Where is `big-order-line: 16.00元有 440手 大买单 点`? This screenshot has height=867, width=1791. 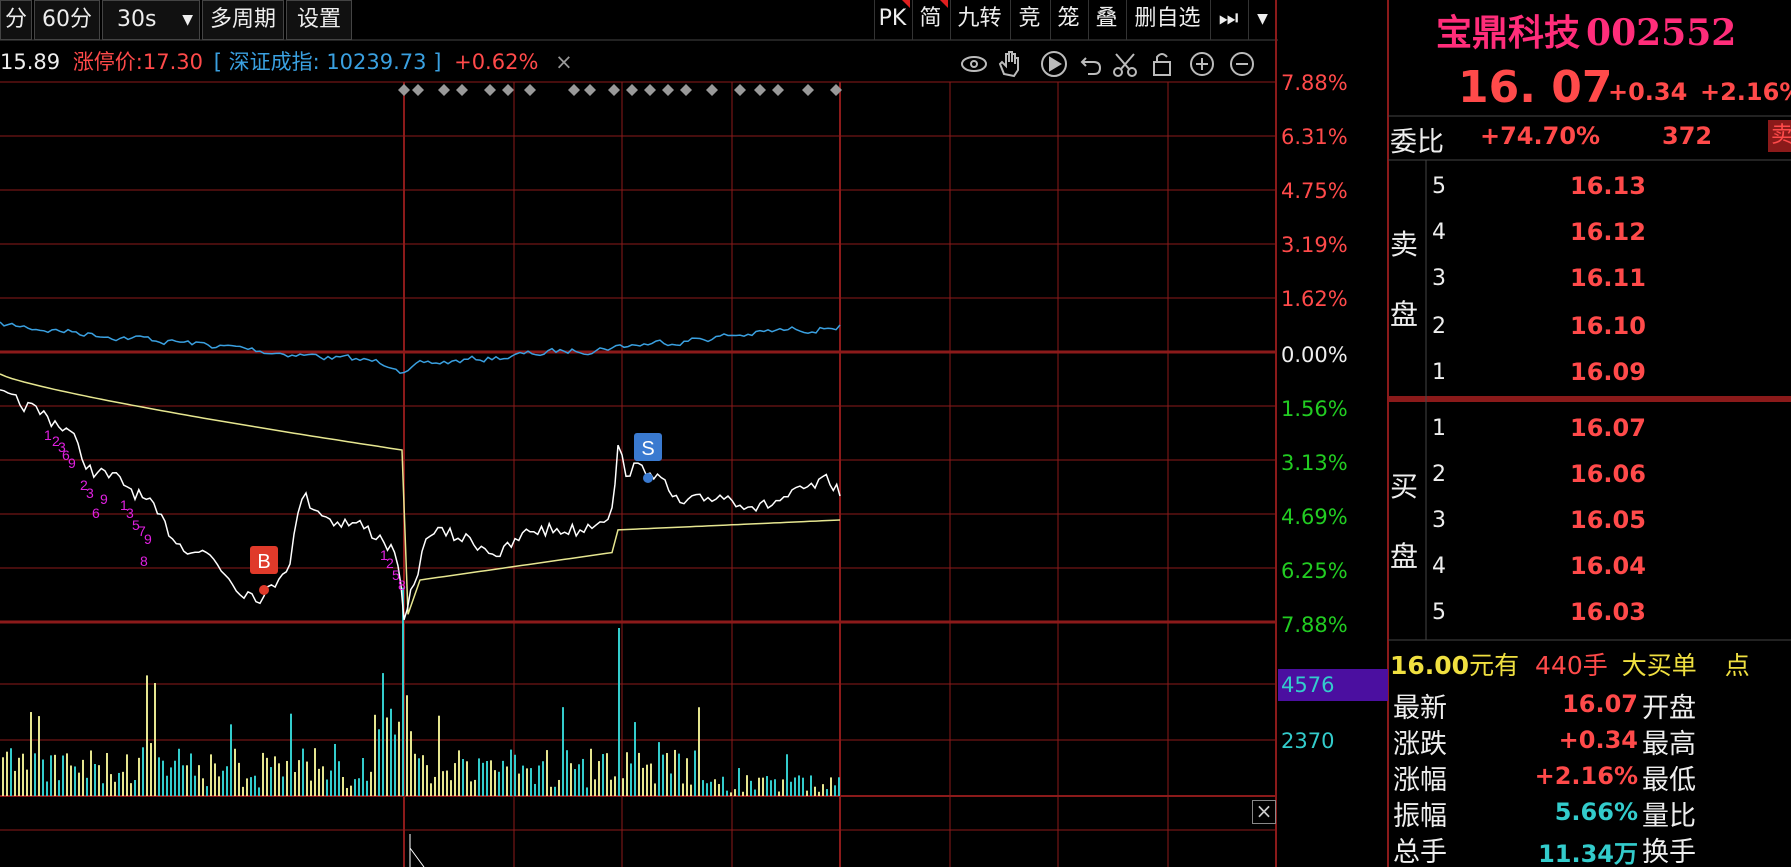 big-order-line: 16.00元有 440手 大买单 点 is located at coordinates (1570, 664).